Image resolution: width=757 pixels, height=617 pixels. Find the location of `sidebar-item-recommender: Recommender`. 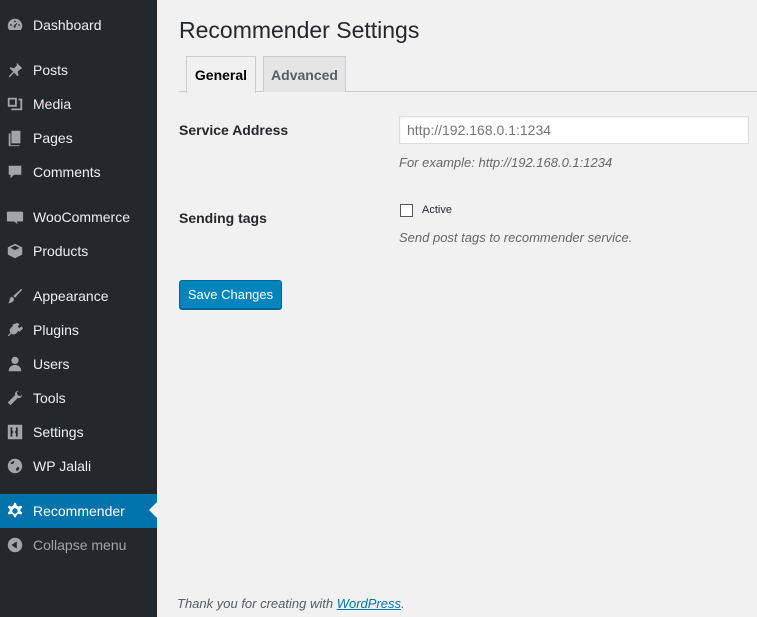

sidebar-item-recommender: Recommender is located at coordinates (78, 511).